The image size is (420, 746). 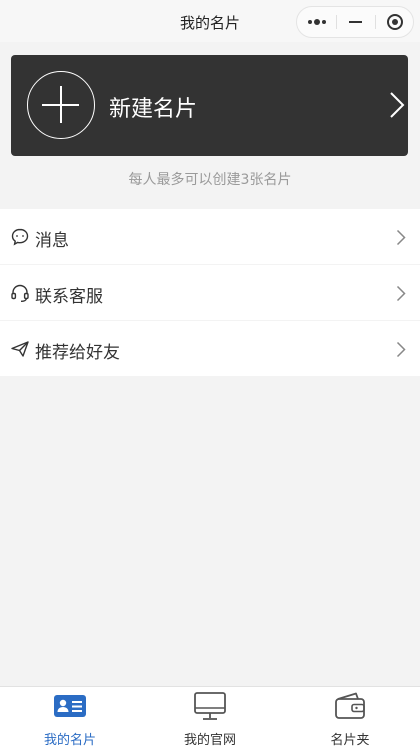 What do you see at coordinates (350, 705) in the screenshot?
I see `wallet-icon` at bounding box center [350, 705].